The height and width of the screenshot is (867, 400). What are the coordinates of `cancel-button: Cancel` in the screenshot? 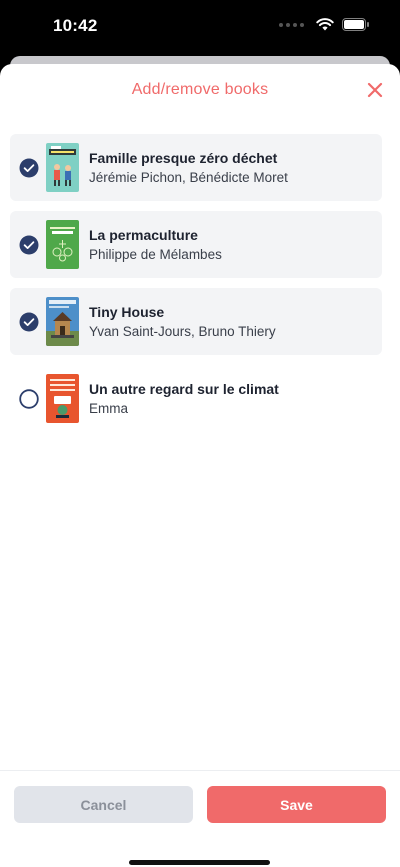 It's located at (103, 804).